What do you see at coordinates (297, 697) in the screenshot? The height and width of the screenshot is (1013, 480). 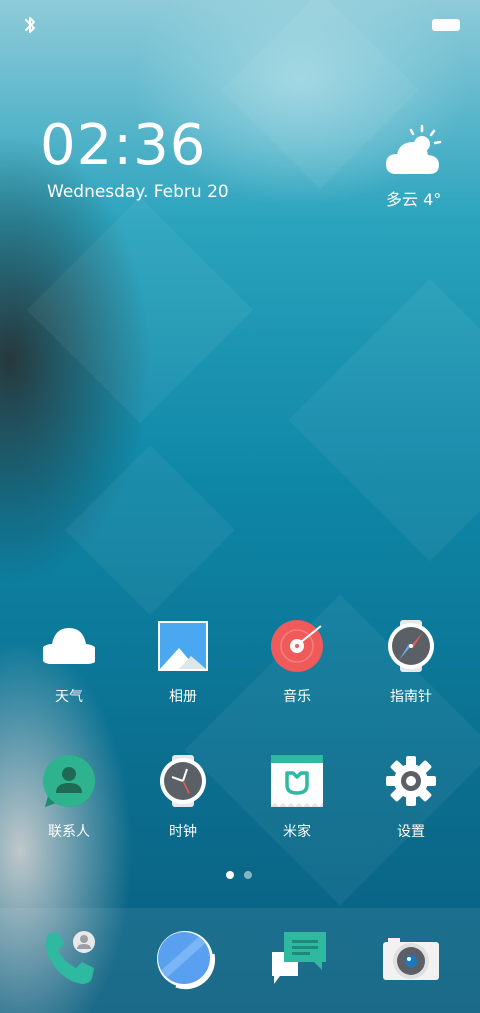 I see `app-label: 音乐` at bounding box center [297, 697].